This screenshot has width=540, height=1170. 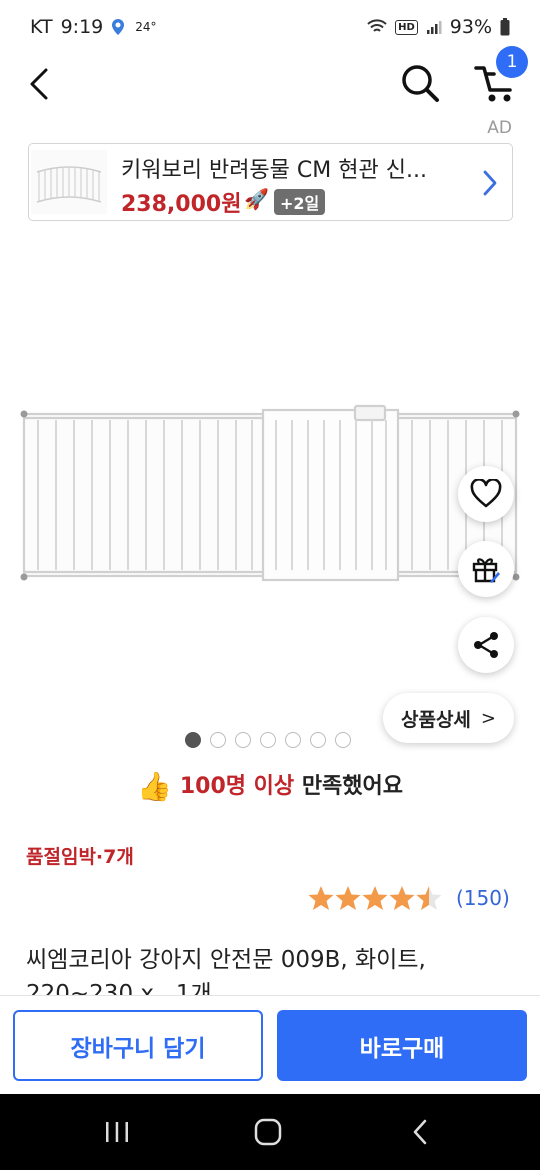 I want to click on image-carousel-indicator, so click(x=268, y=740).